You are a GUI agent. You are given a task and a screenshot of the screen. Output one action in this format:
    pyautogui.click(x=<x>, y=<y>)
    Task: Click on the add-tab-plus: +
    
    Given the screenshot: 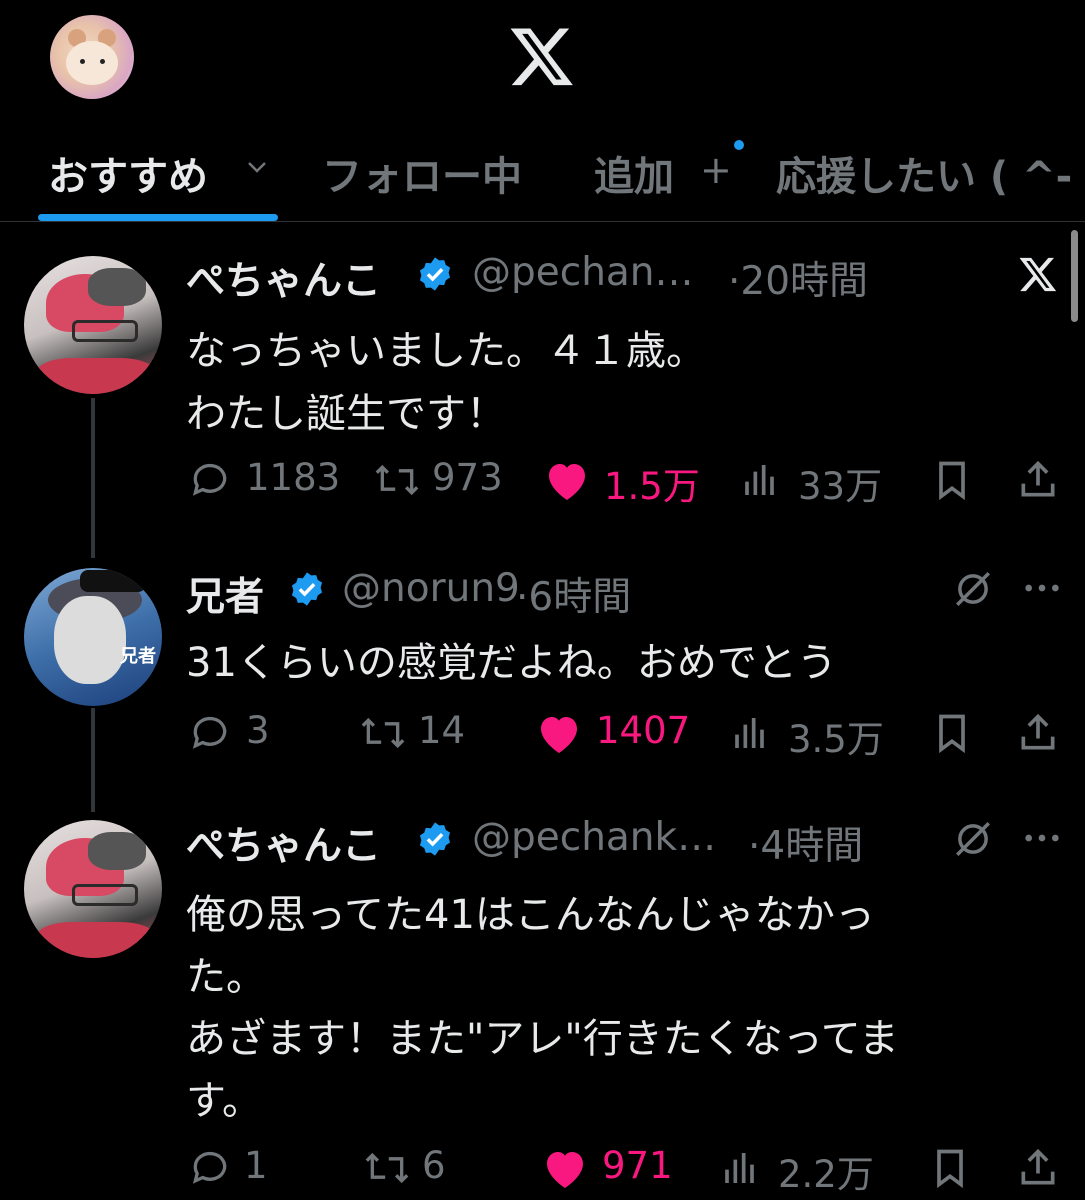 What is the action you would take?
    pyautogui.click(x=716, y=170)
    